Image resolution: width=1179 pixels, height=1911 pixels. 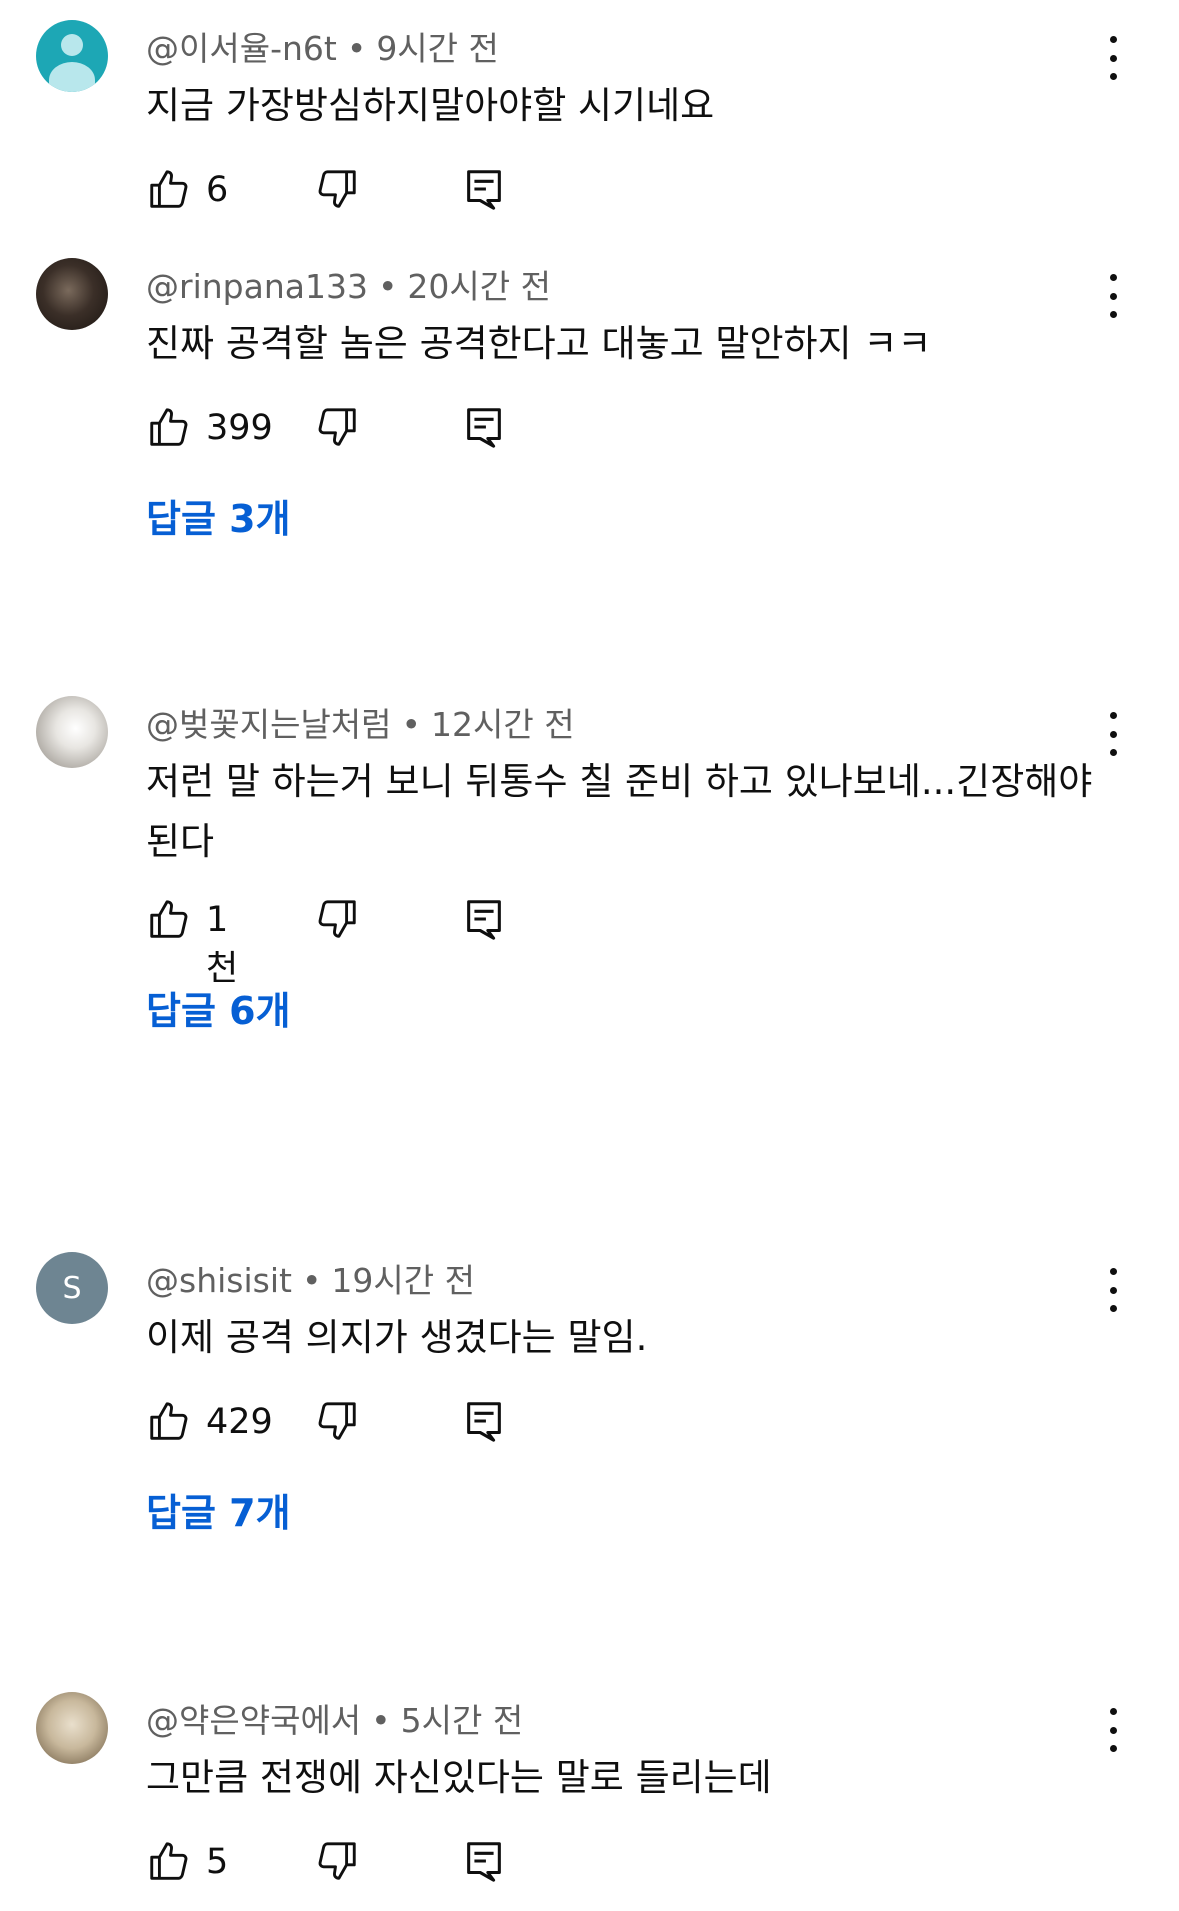 What do you see at coordinates (430, 105) in the screenshot?
I see `comment-text: 지금 가장방심하지말아야할 시기네요` at bounding box center [430, 105].